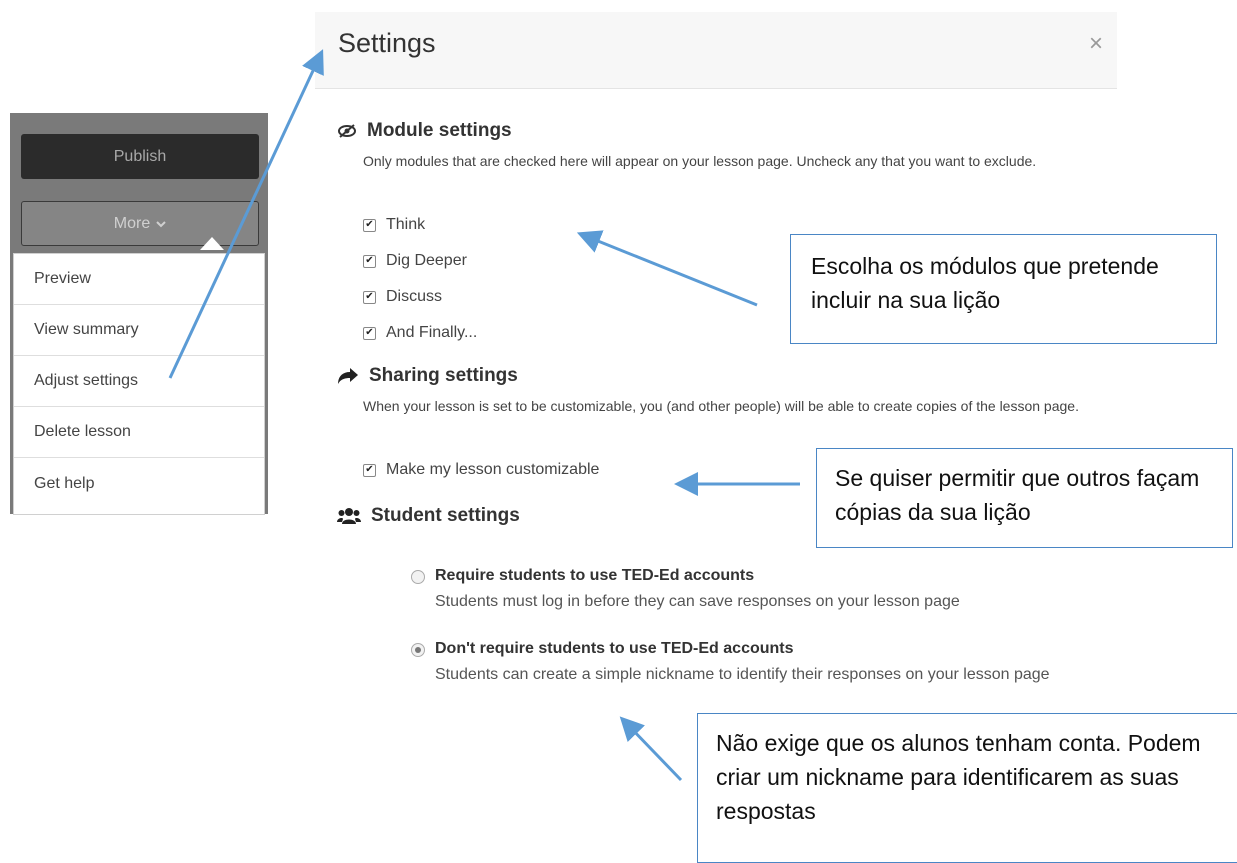 The width and height of the screenshot is (1237, 863). Describe the element at coordinates (667, 268) in the screenshot. I see `arrow-modules` at that location.